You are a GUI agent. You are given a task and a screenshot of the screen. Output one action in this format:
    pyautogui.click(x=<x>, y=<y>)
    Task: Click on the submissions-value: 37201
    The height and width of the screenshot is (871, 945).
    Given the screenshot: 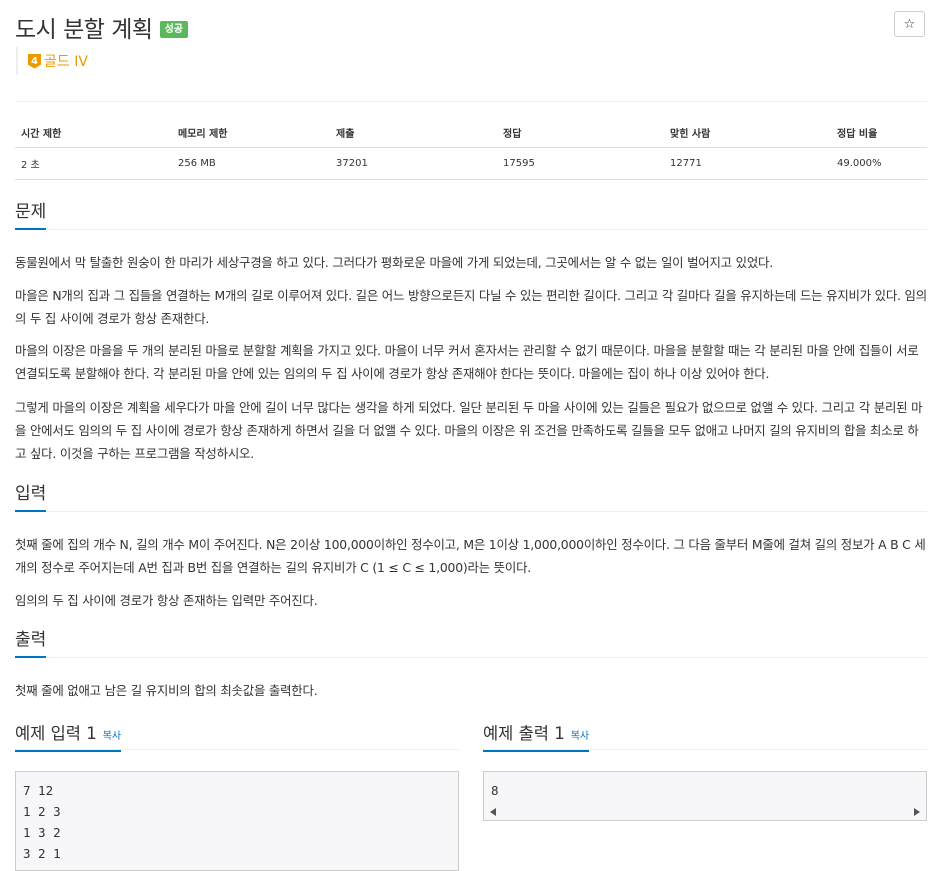 What is the action you would take?
    pyautogui.click(x=413, y=163)
    